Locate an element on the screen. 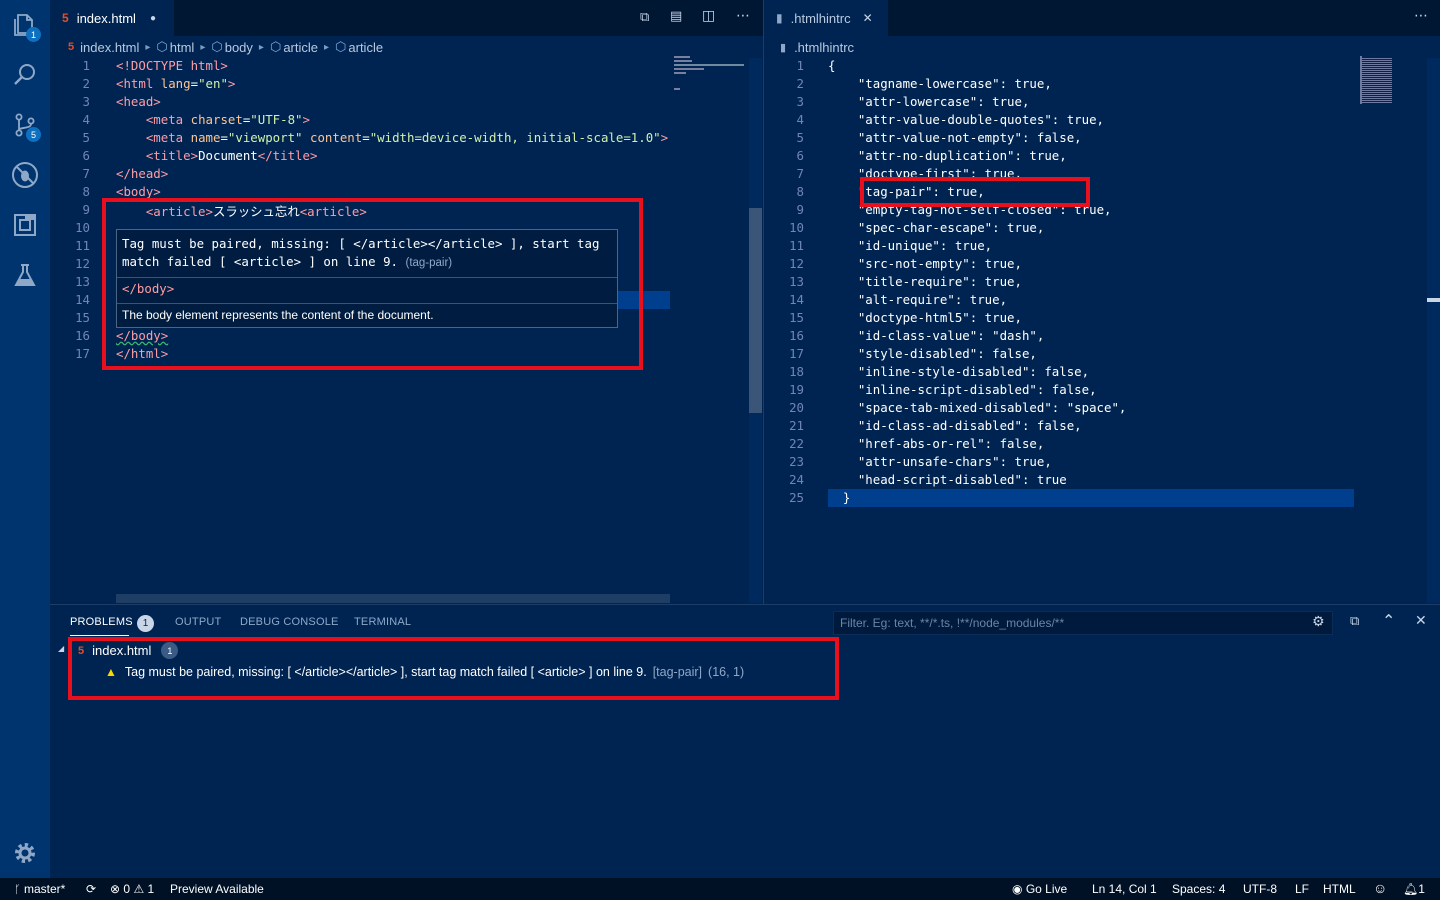 The height and width of the screenshot is (900, 1440). code-line: <body> is located at coordinates (138, 191).